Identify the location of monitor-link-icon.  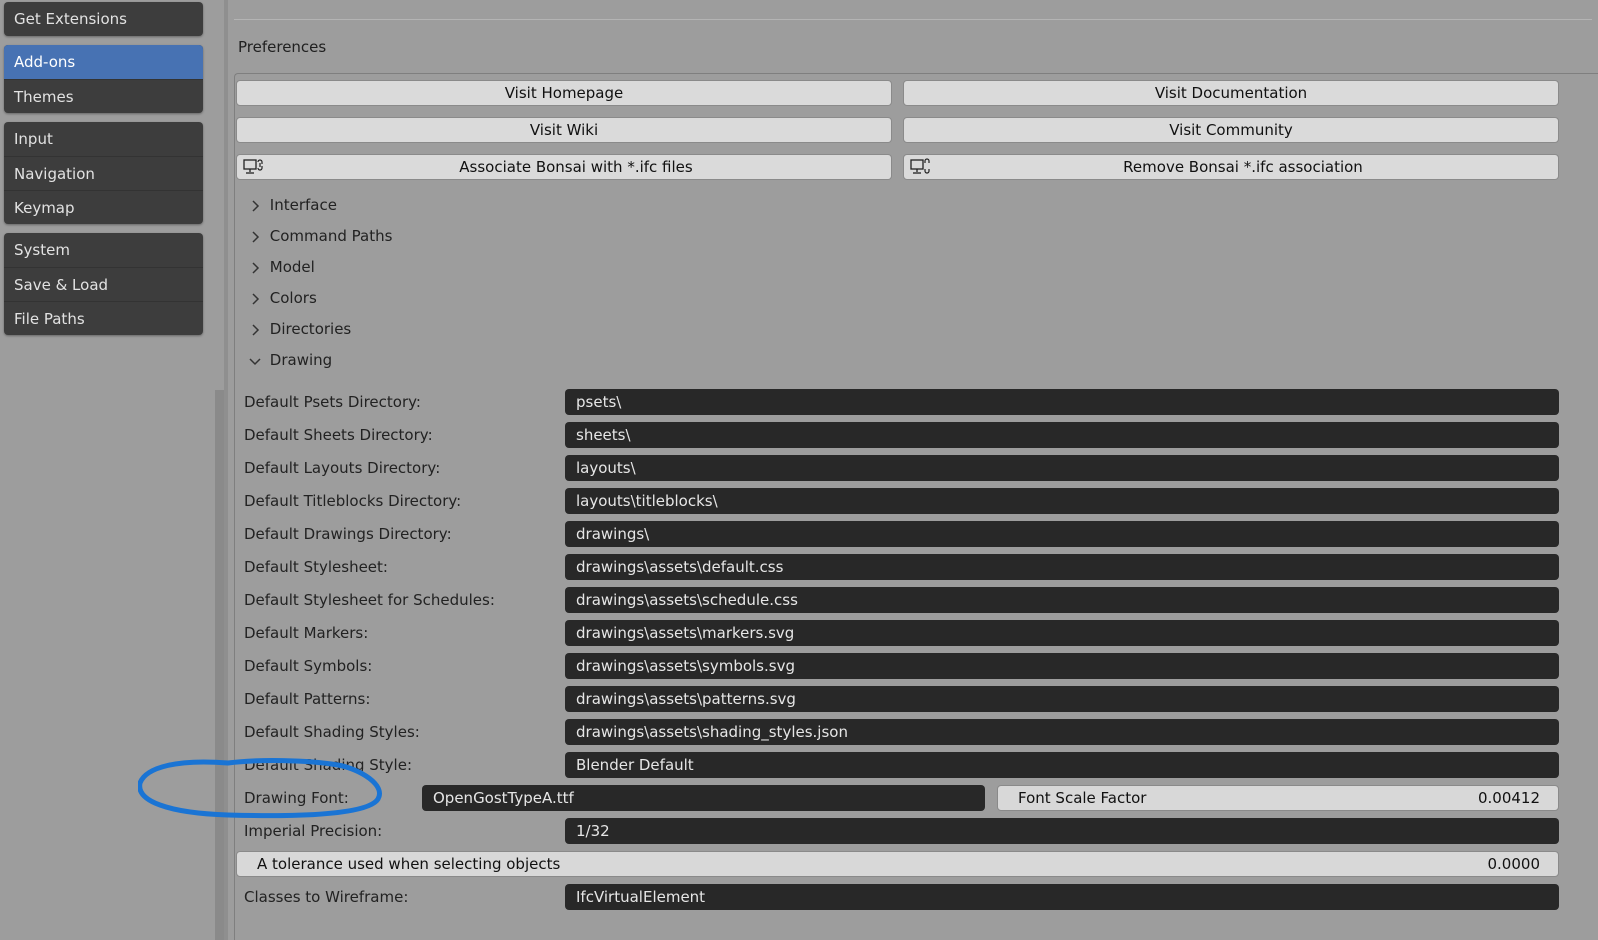
(253, 167).